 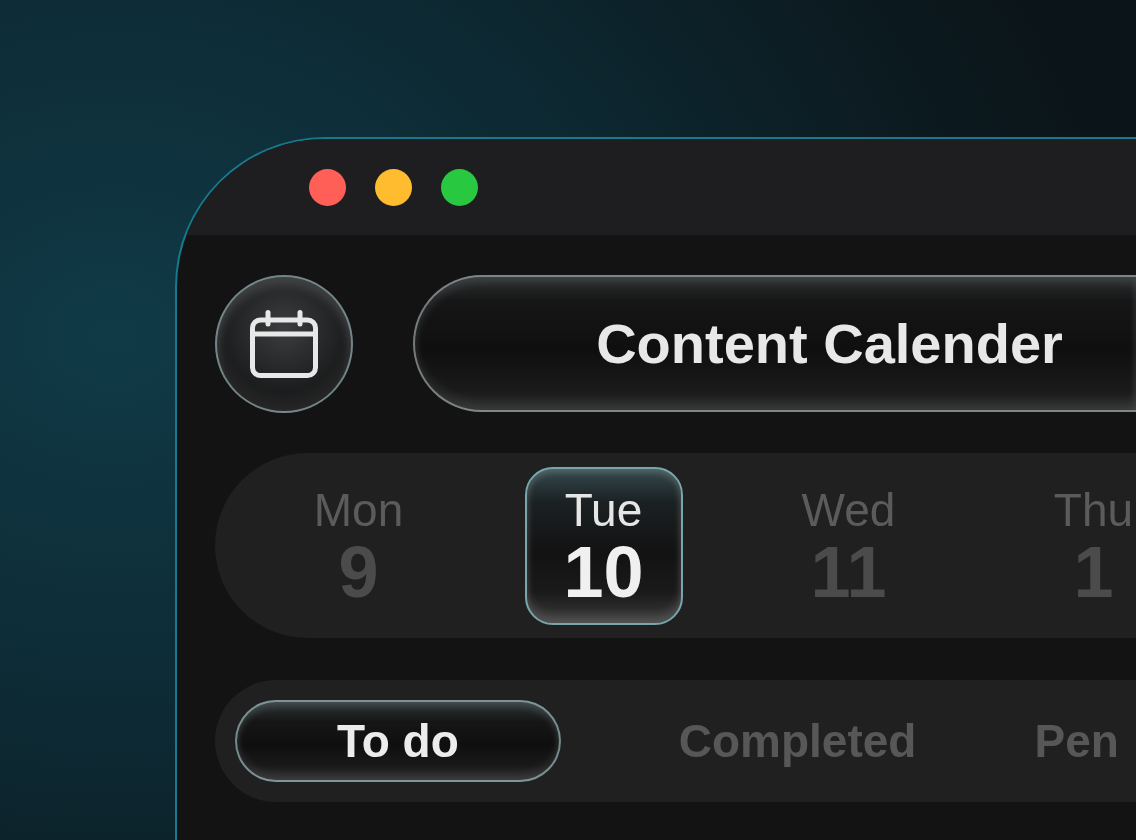 I want to click on calendar-icon, so click(x=284, y=343).